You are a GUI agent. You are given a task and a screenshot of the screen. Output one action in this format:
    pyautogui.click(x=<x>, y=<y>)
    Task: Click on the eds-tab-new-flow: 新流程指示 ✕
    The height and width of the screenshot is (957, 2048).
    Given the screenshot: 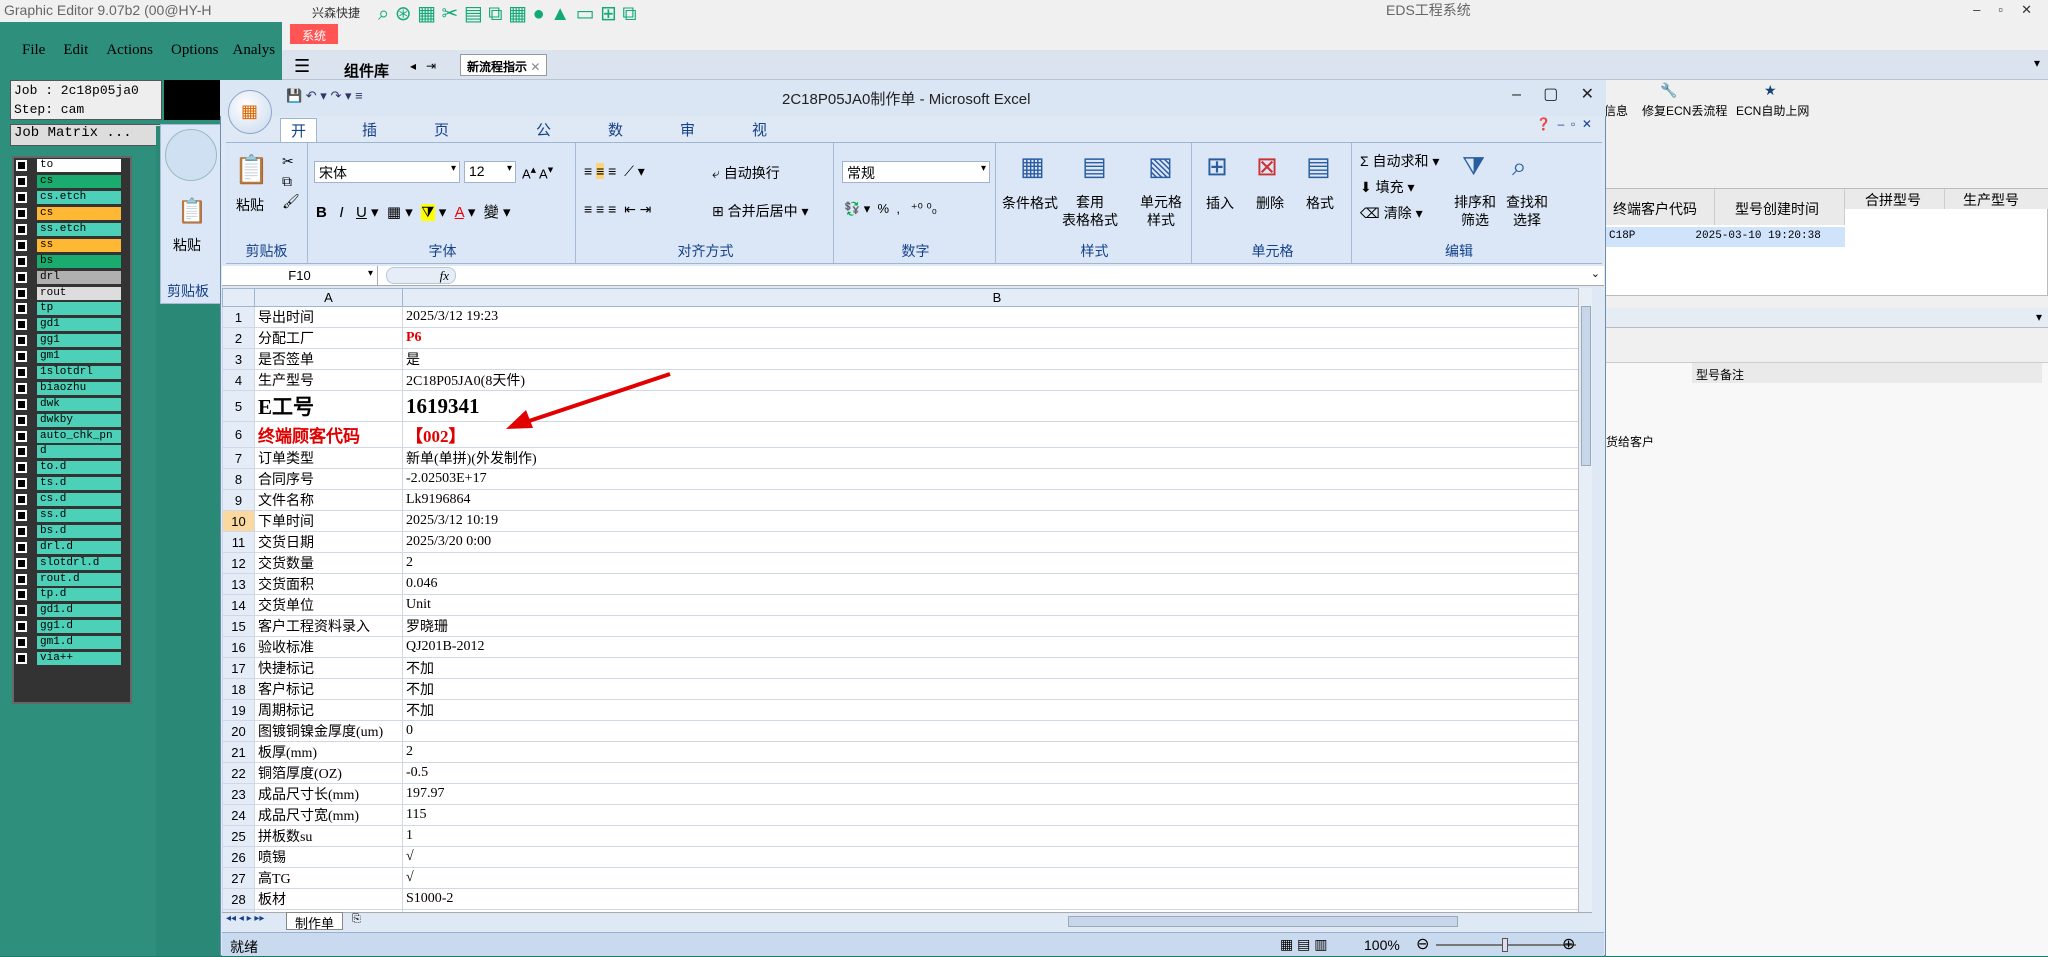 What is the action you would take?
    pyautogui.click(x=504, y=65)
    